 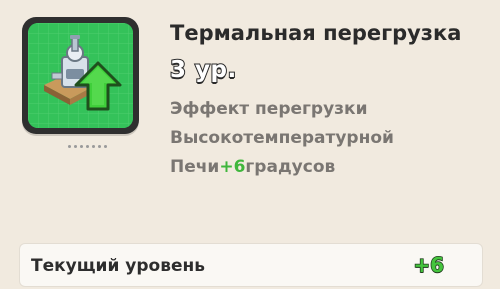 I want to click on furnace-upgrade-icon, so click(x=80, y=75).